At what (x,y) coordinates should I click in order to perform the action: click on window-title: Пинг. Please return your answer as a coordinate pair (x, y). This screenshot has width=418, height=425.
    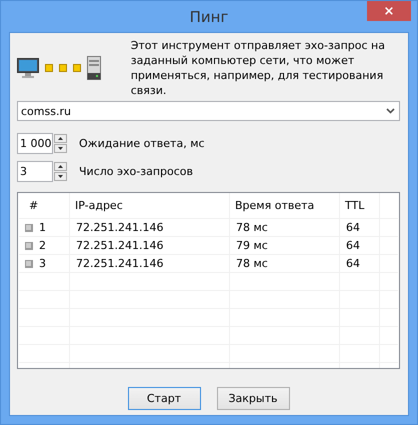
    Looking at the image, I should click on (209, 17).